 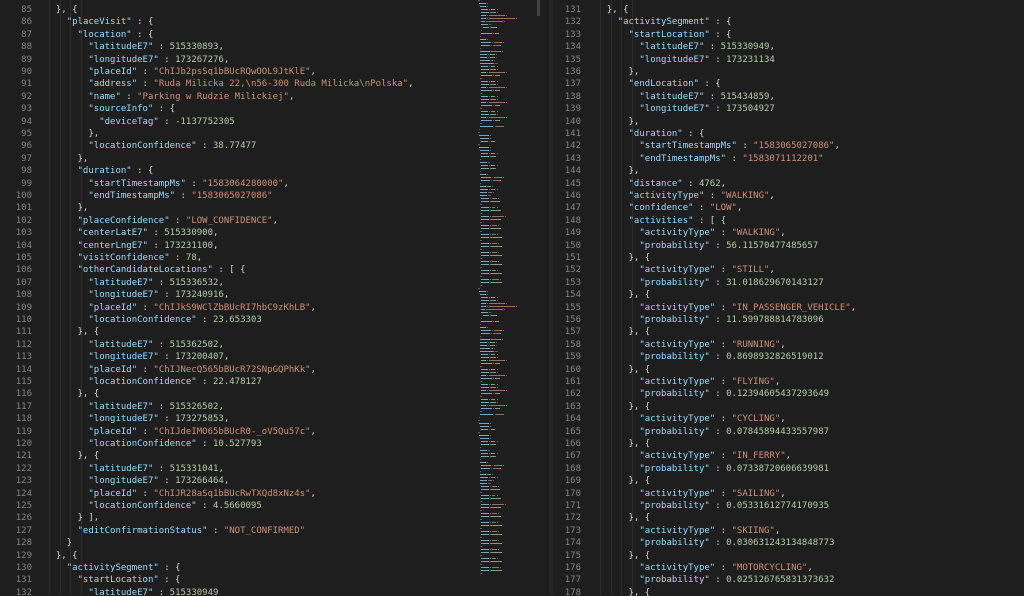 I want to click on line-number: 137, so click(x=572, y=84).